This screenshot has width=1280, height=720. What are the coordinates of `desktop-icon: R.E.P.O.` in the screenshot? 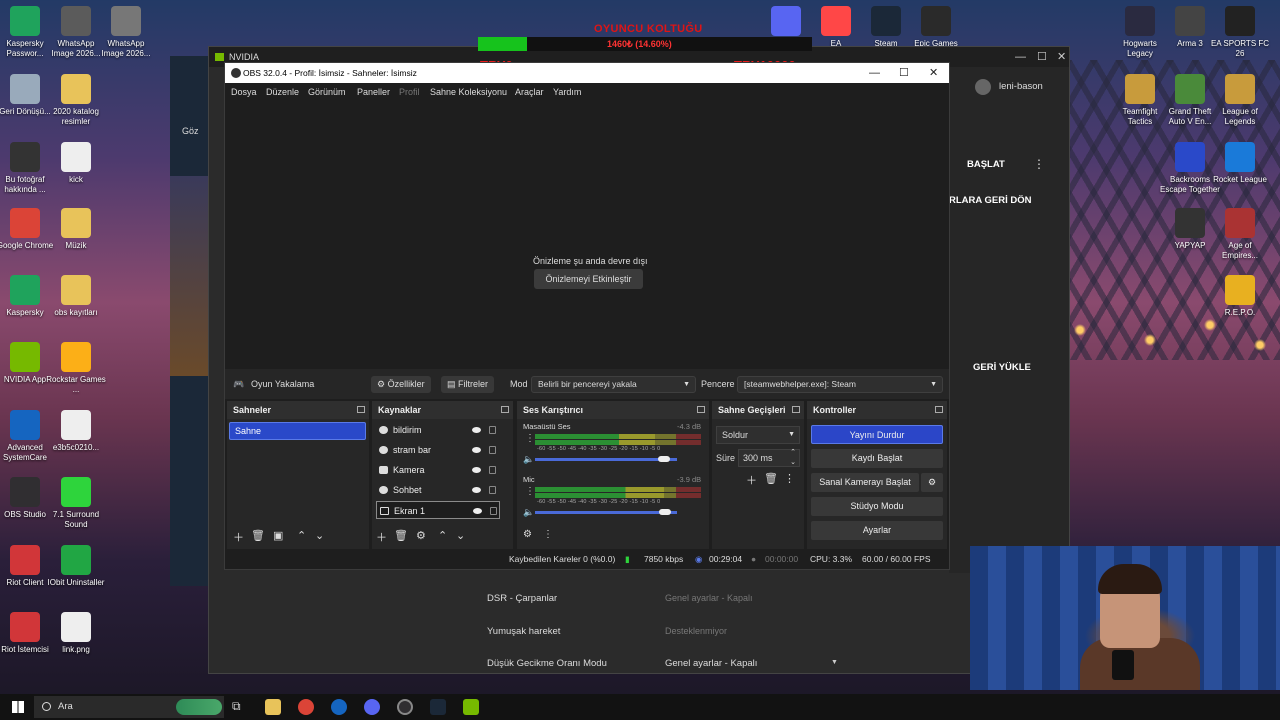 It's located at (1240, 296).